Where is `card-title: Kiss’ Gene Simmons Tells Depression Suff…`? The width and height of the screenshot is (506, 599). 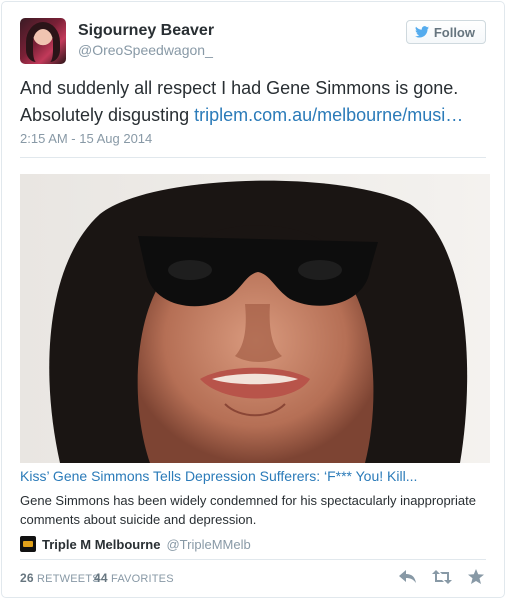
card-title: Kiss’ Gene Simmons Tells Depression Suff… is located at coordinates (255, 476).